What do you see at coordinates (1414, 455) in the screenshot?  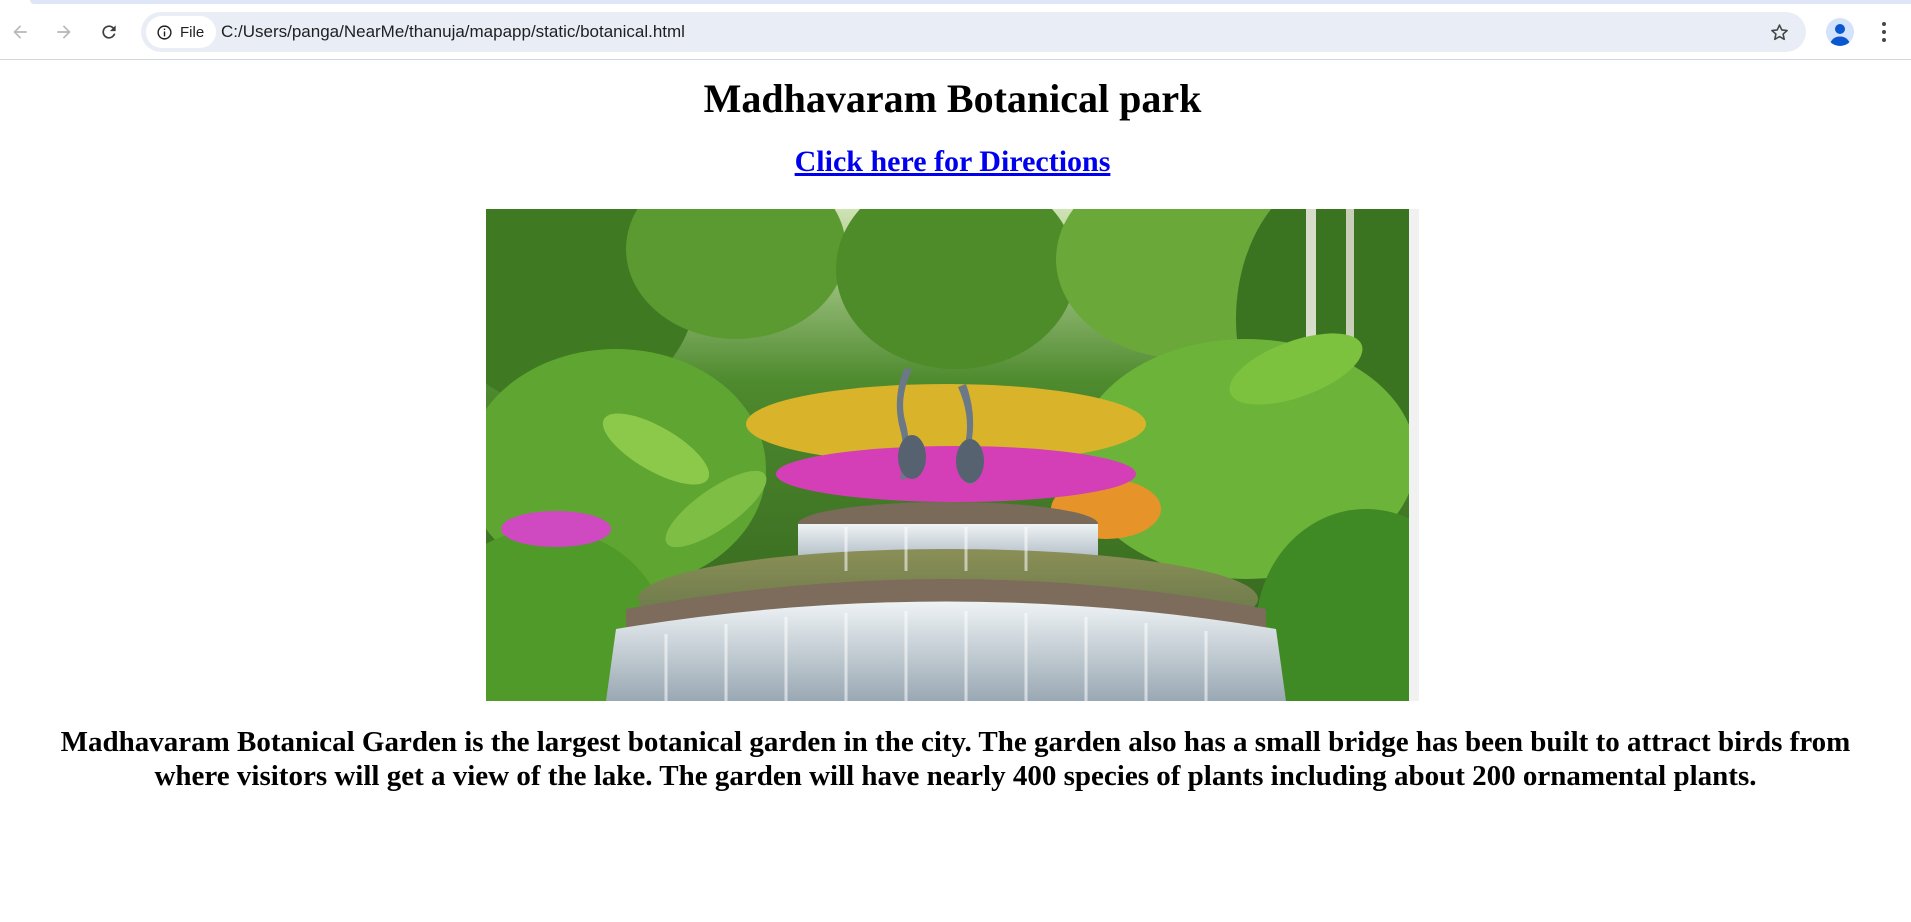 I see `photo-border` at bounding box center [1414, 455].